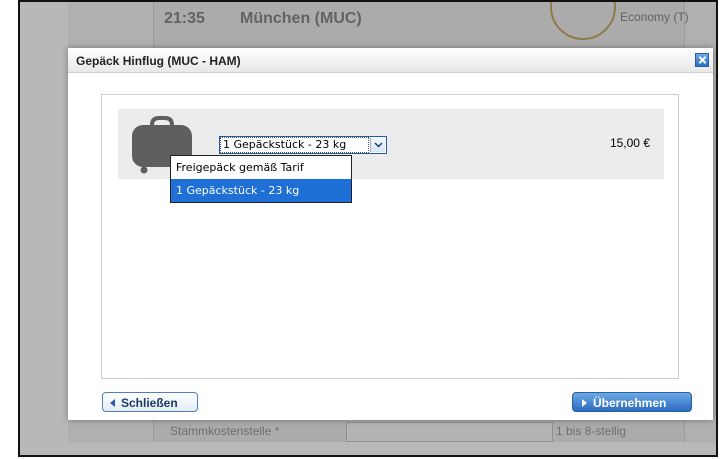 The image size is (720, 459). I want to click on baggage-select: 1 Gepäckstück - 23 kg, so click(303, 145).